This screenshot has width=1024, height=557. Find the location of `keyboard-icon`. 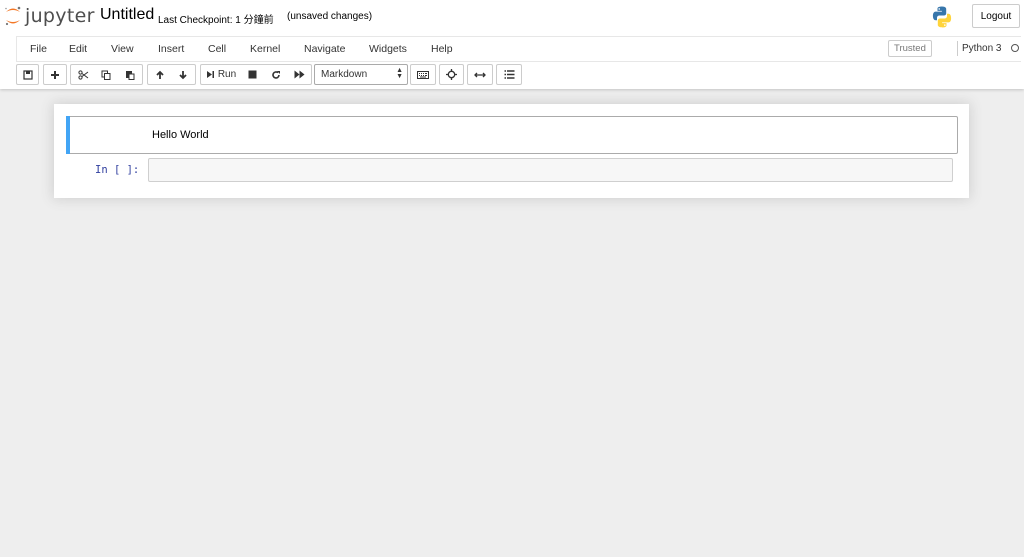

keyboard-icon is located at coordinates (423, 74).